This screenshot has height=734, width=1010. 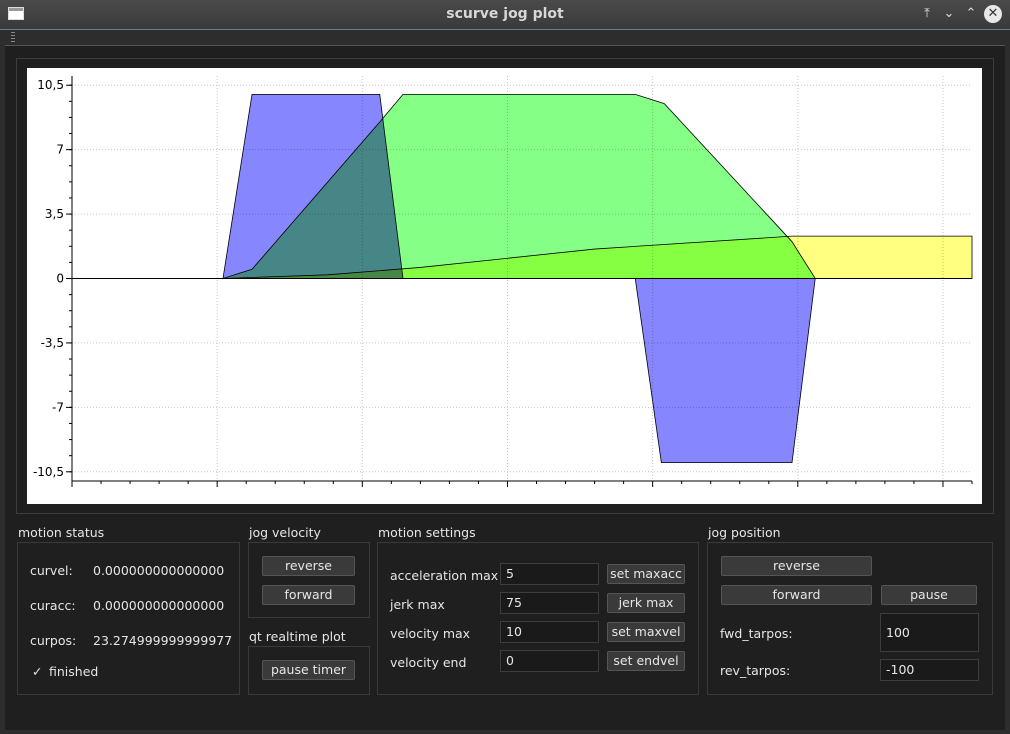 I want to click on jerk-max-label: jerk max, so click(x=417, y=604).